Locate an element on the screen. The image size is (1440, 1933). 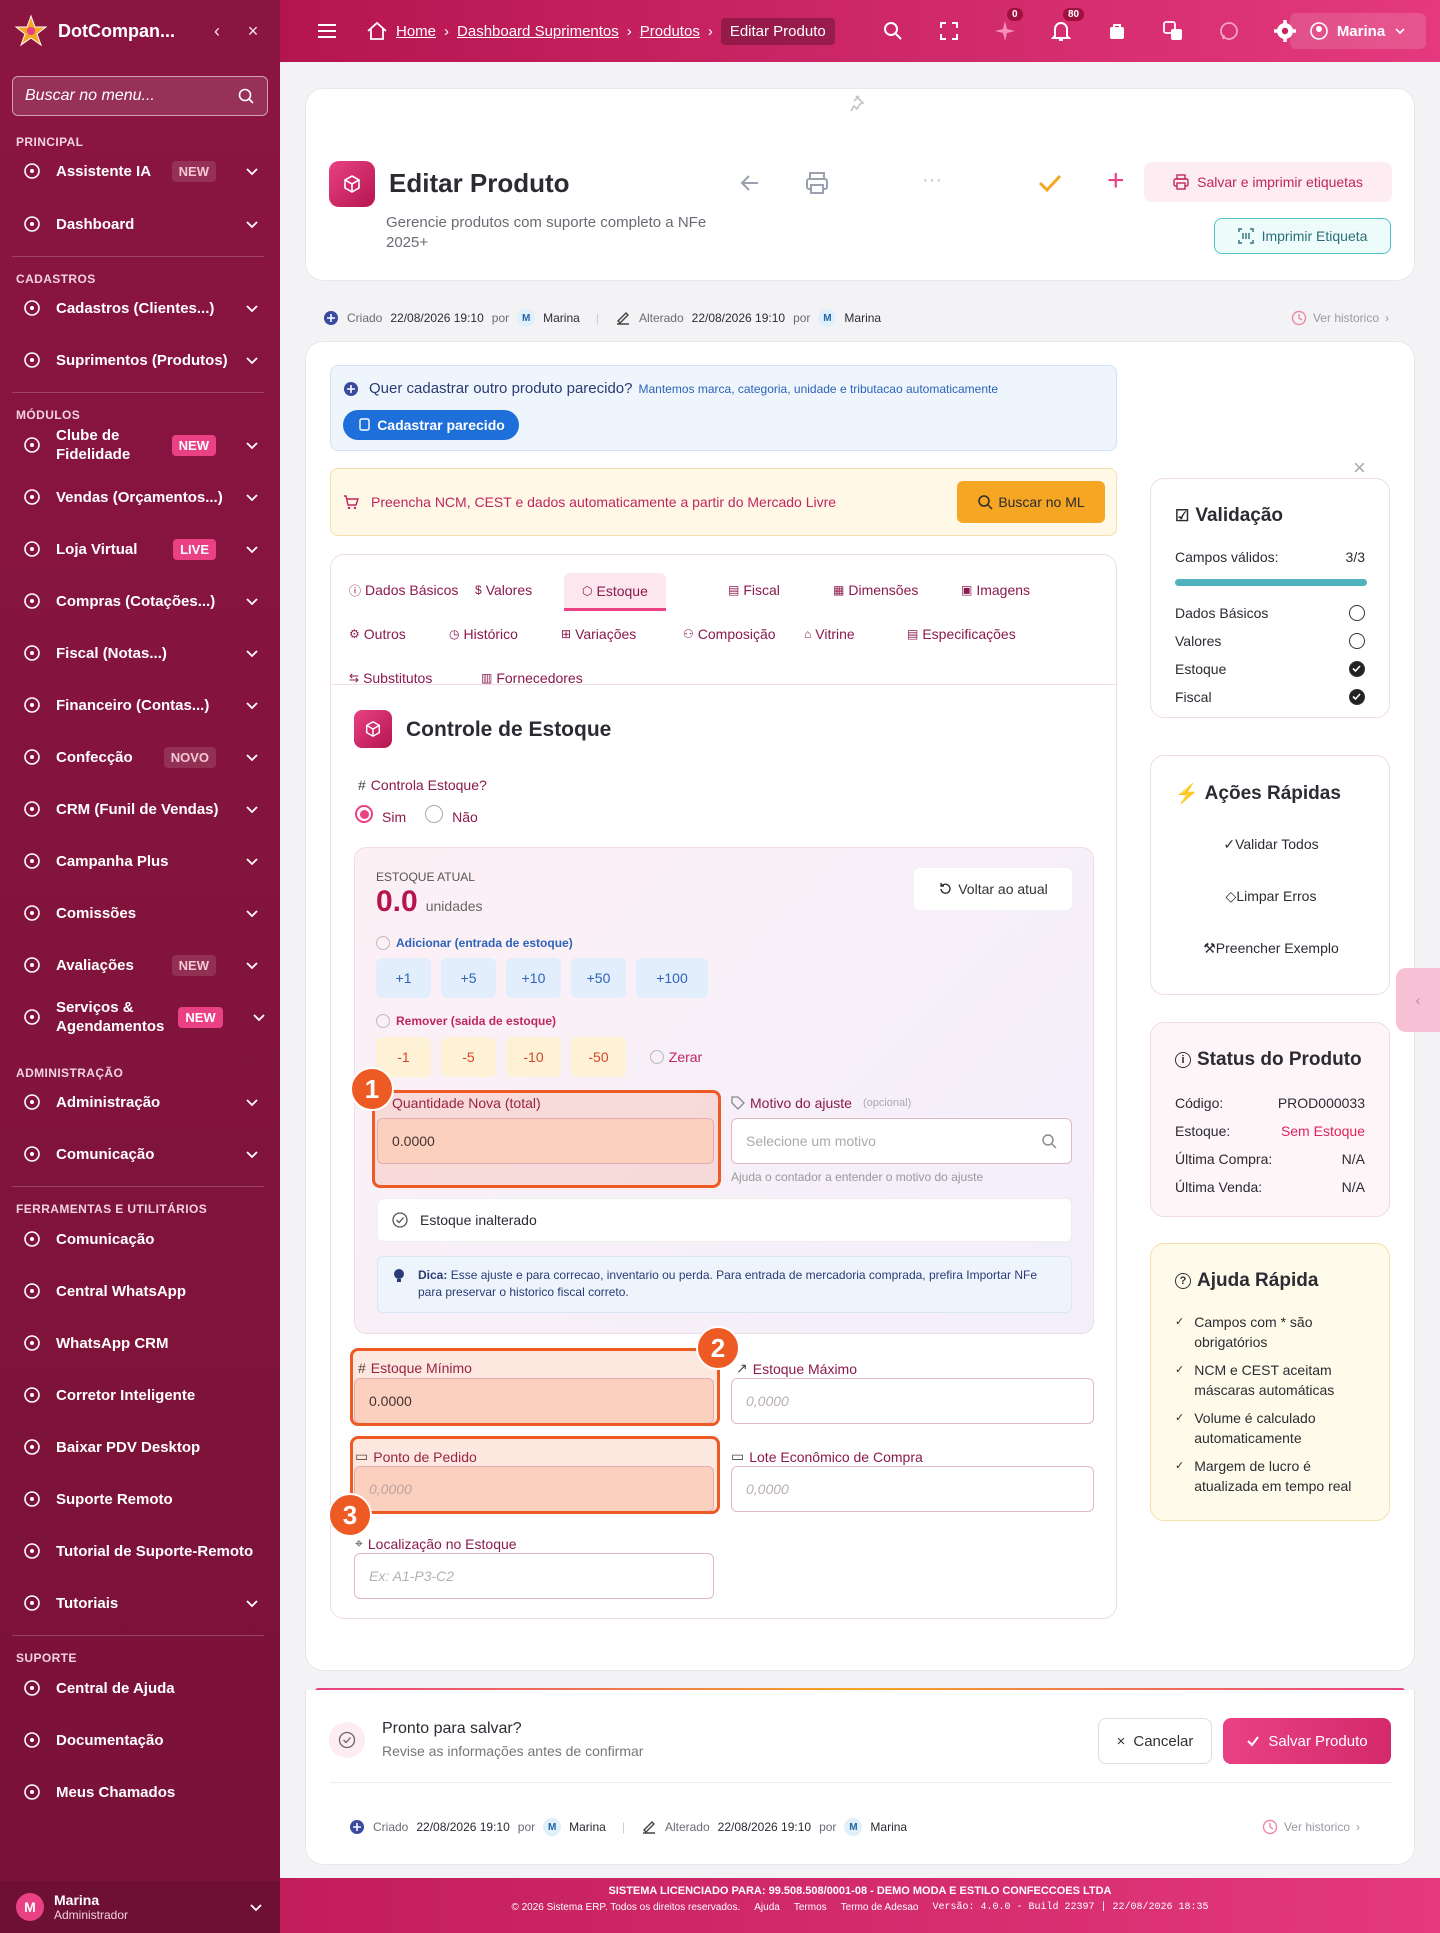
sparkle-icon is located at coordinates (32, 171).